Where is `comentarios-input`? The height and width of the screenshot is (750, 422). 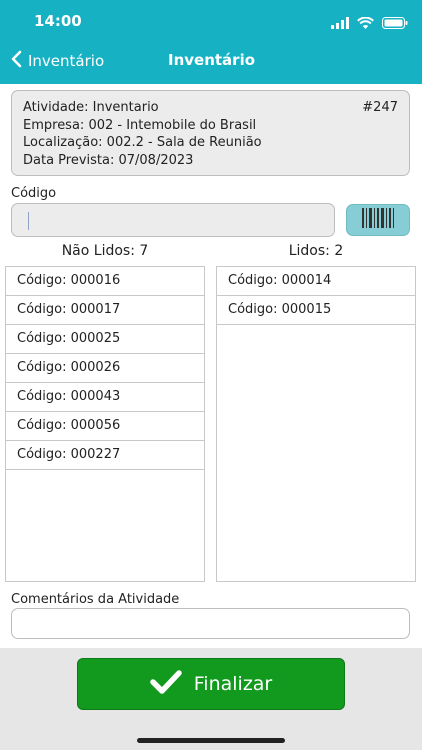 comentarios-input is located at coordinates (210, 623).